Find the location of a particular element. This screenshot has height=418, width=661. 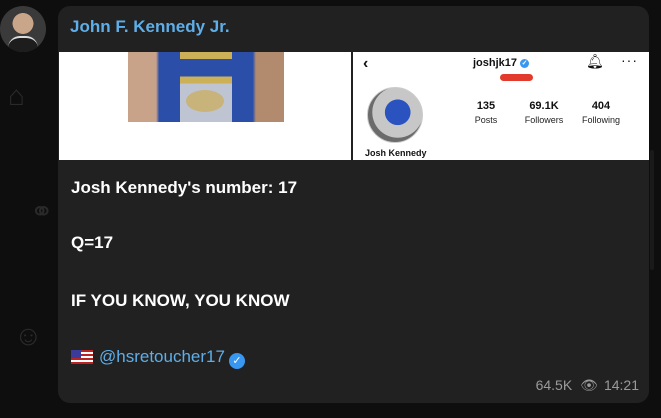

avatar-figure is located at coordinates (23, 44).